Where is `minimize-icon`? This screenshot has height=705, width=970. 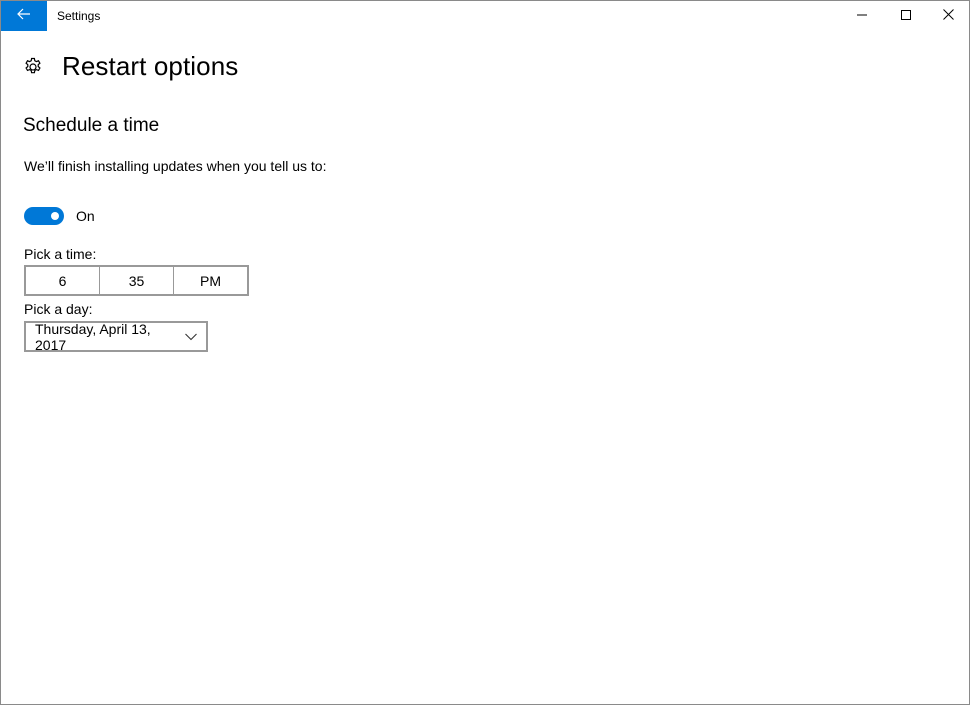
minimize-icon is located at coordinates (862, 16).